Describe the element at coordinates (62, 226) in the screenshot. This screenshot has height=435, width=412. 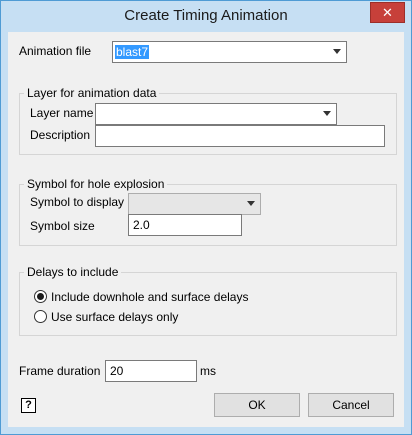
I see `symbol-size-label: Symbol size` at that location.